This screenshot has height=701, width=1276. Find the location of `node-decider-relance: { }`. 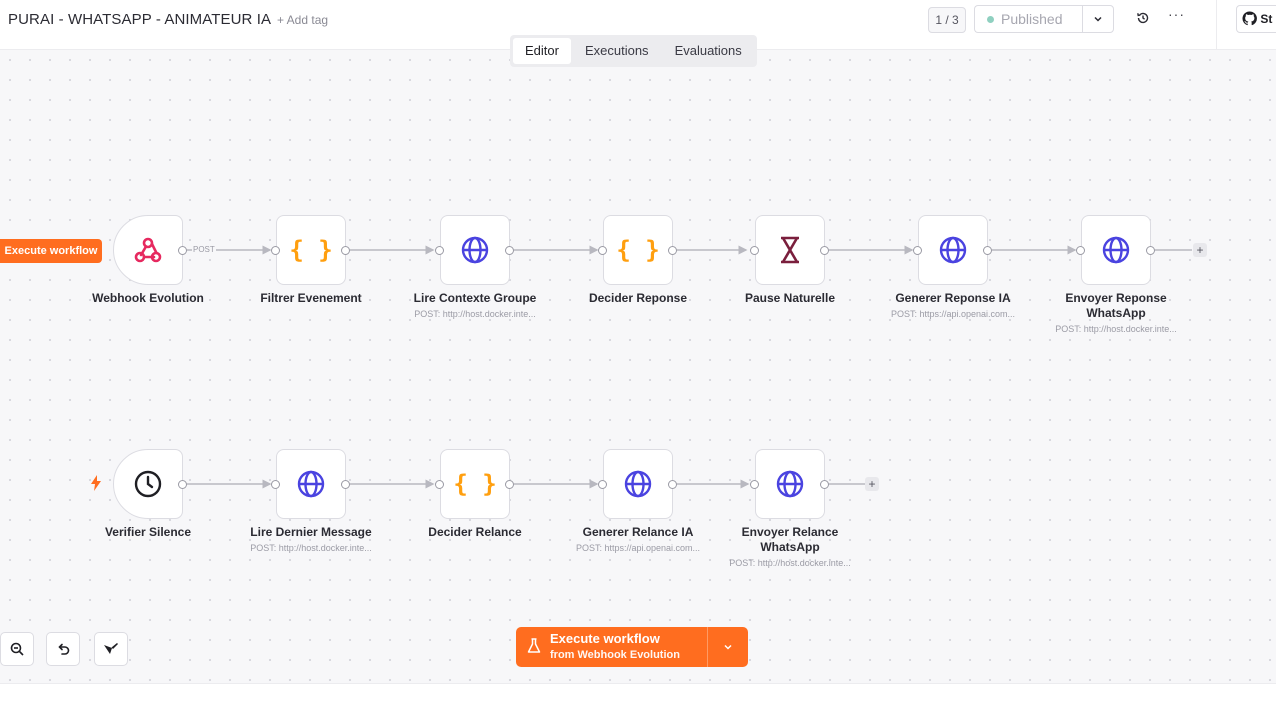

node-decider-relance: { } is located at coordinates (475, 484).